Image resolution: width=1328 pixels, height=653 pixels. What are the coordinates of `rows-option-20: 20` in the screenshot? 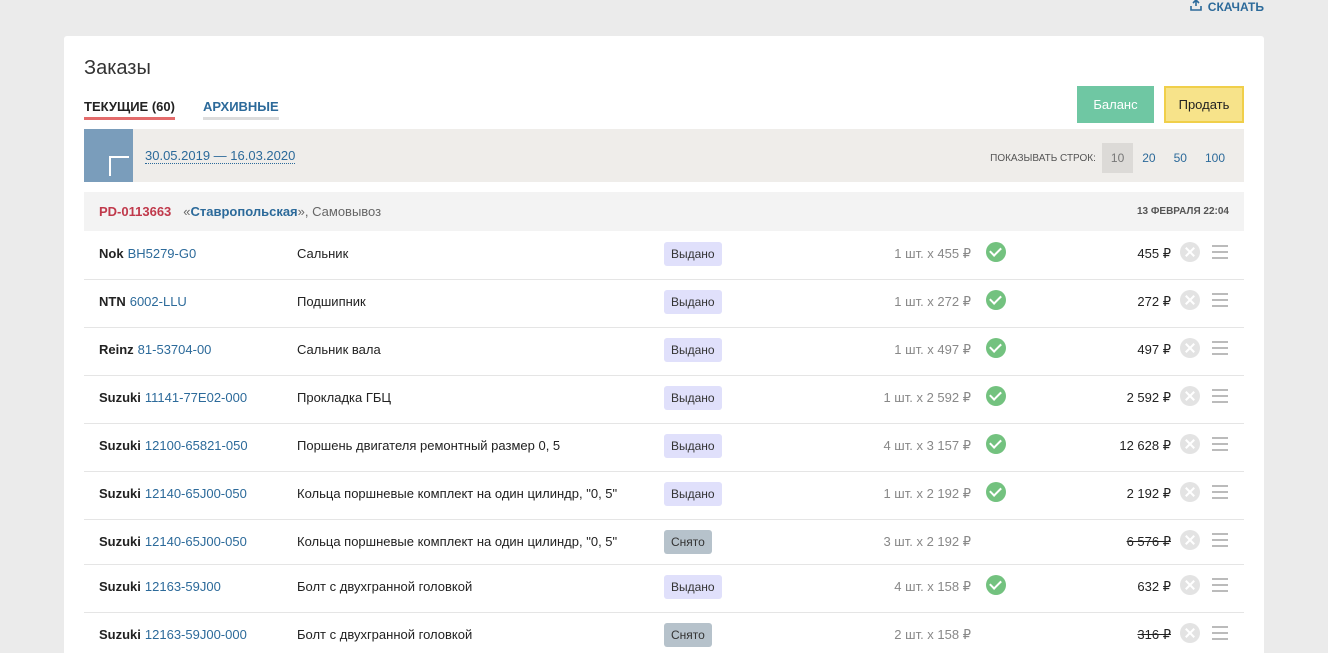 It's located at (1148, 158).